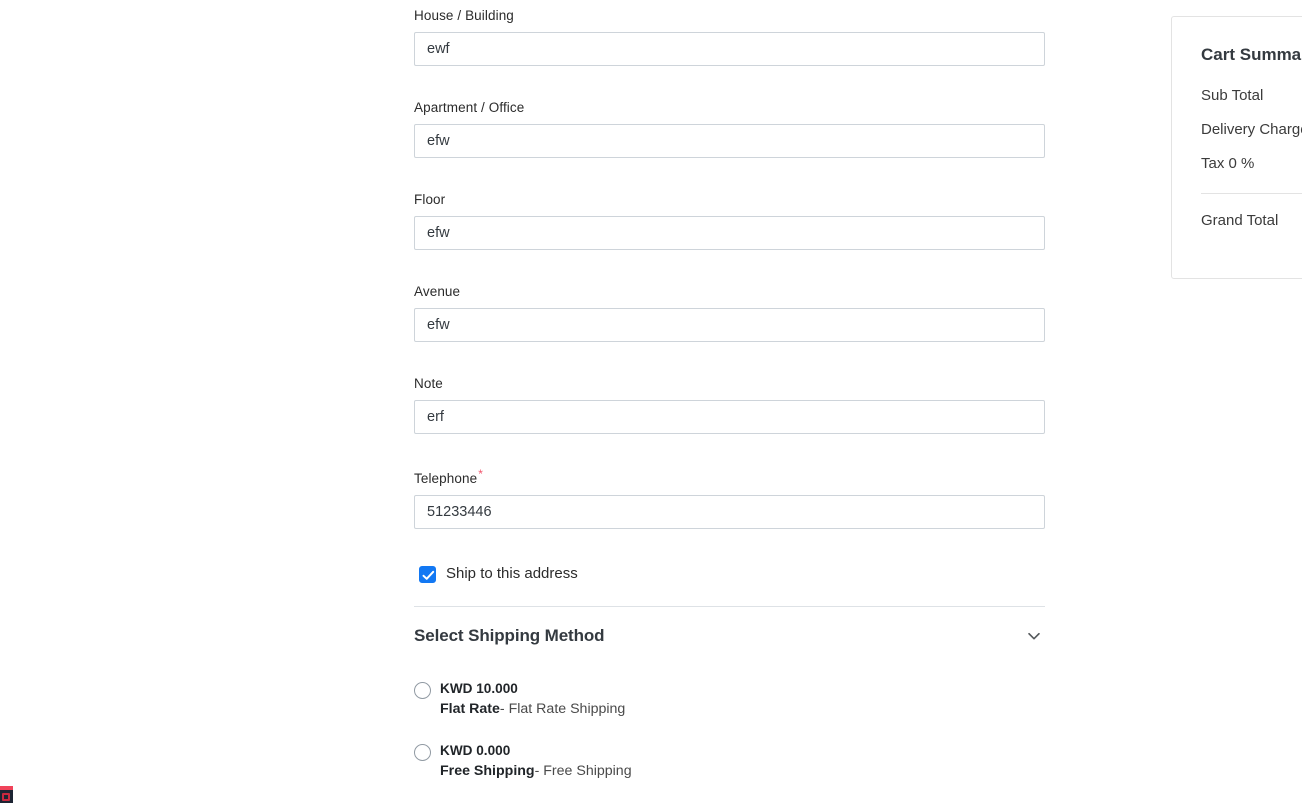  I want to click on ship-to-address-label: Ship to this address, so click(512, 574).